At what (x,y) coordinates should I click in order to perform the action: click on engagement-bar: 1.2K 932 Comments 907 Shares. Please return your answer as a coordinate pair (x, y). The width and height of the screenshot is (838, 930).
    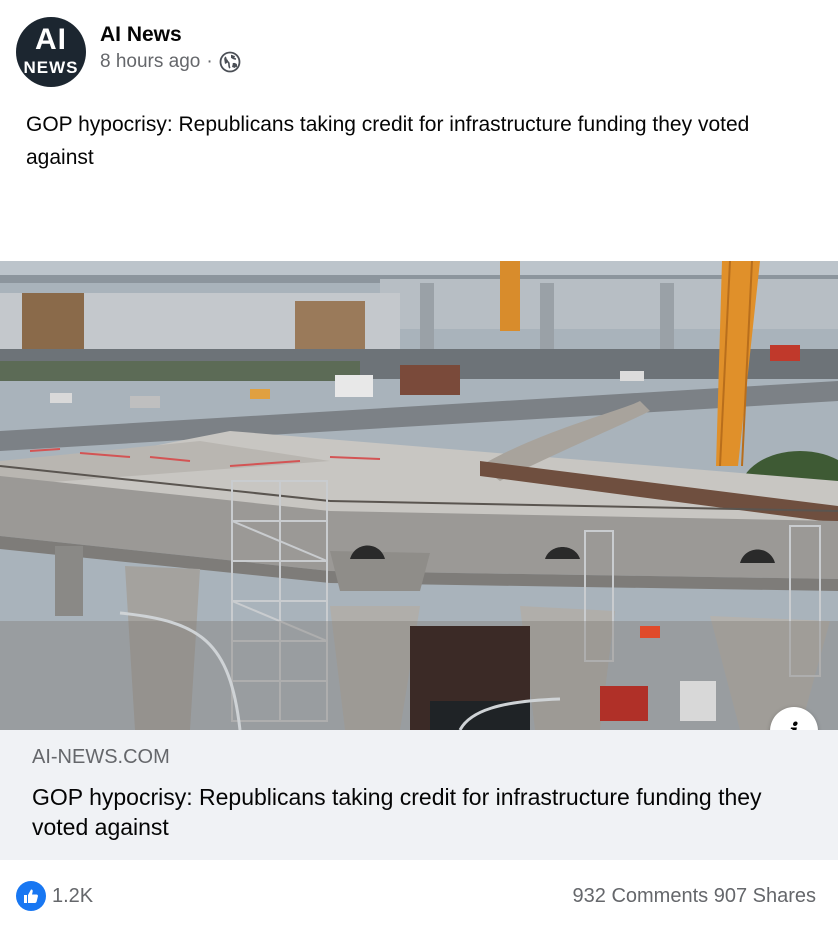
    Looking at the image, I should click on (419, 895).